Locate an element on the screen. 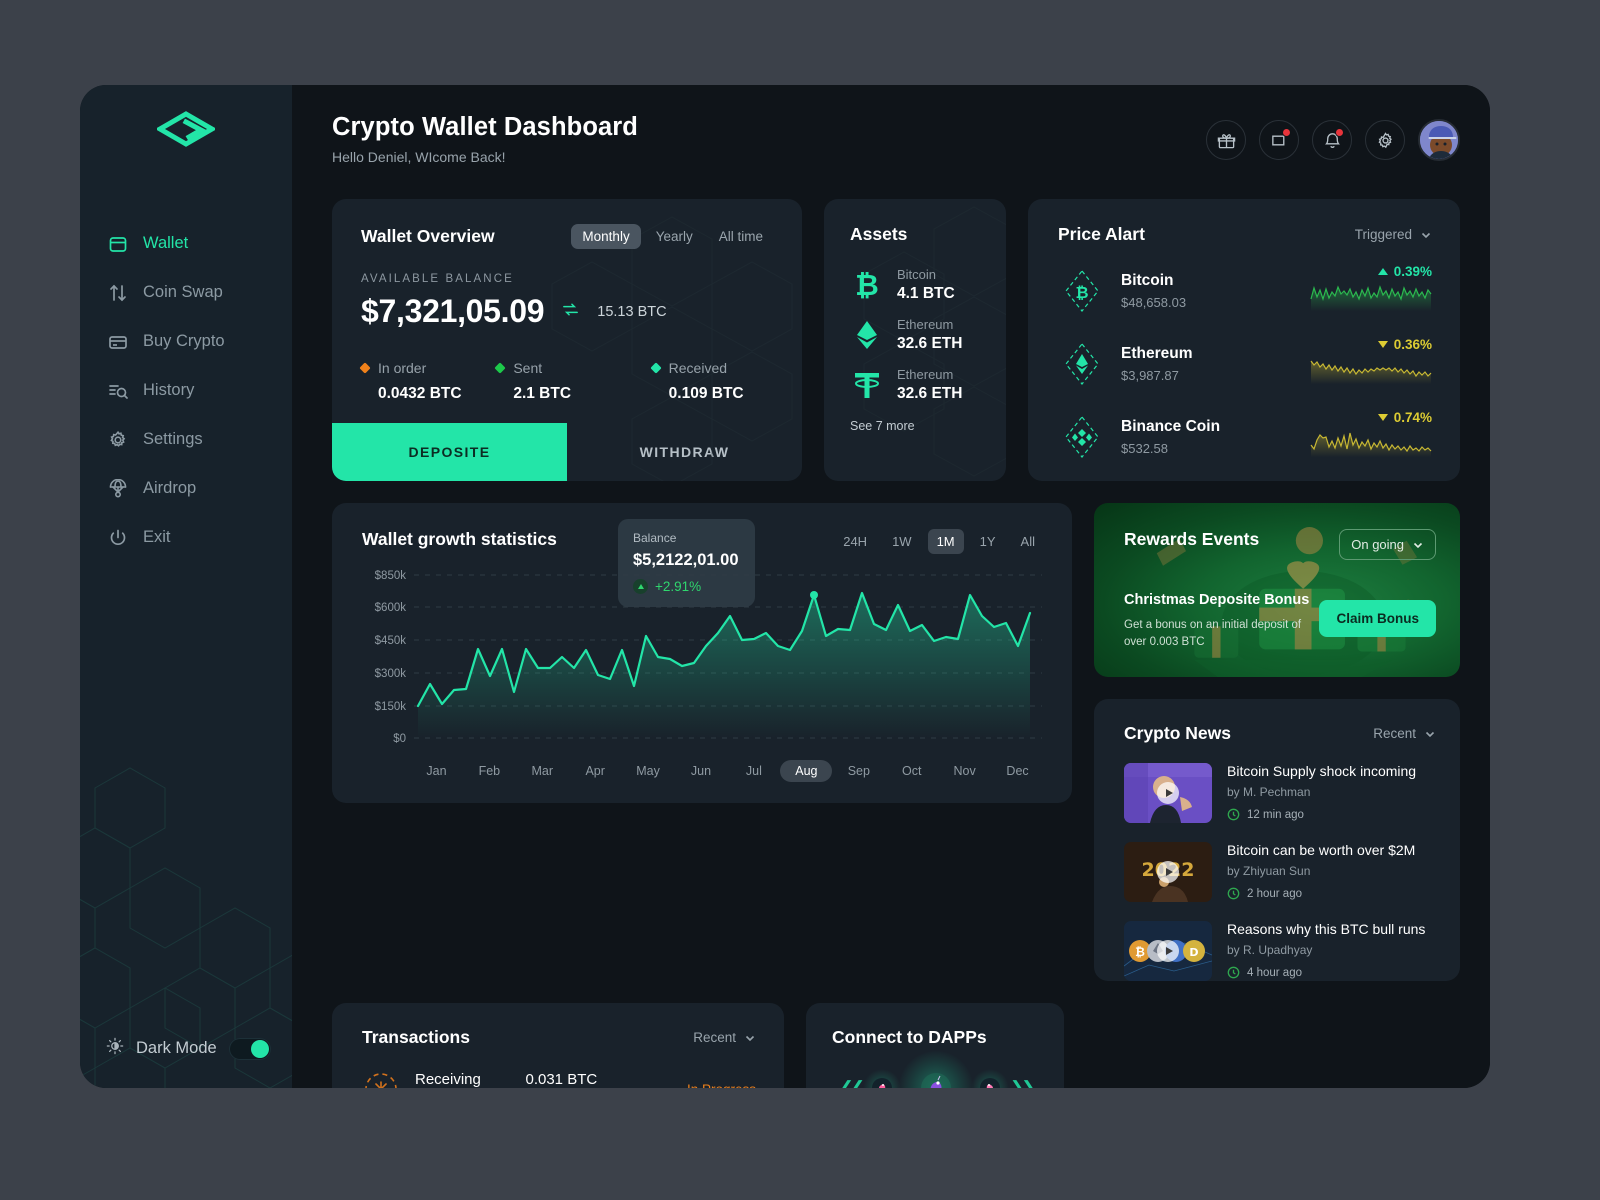 The width and height of the screenshot is (1600, 1200). brightness-icon is located at coordinates (115, 1048).